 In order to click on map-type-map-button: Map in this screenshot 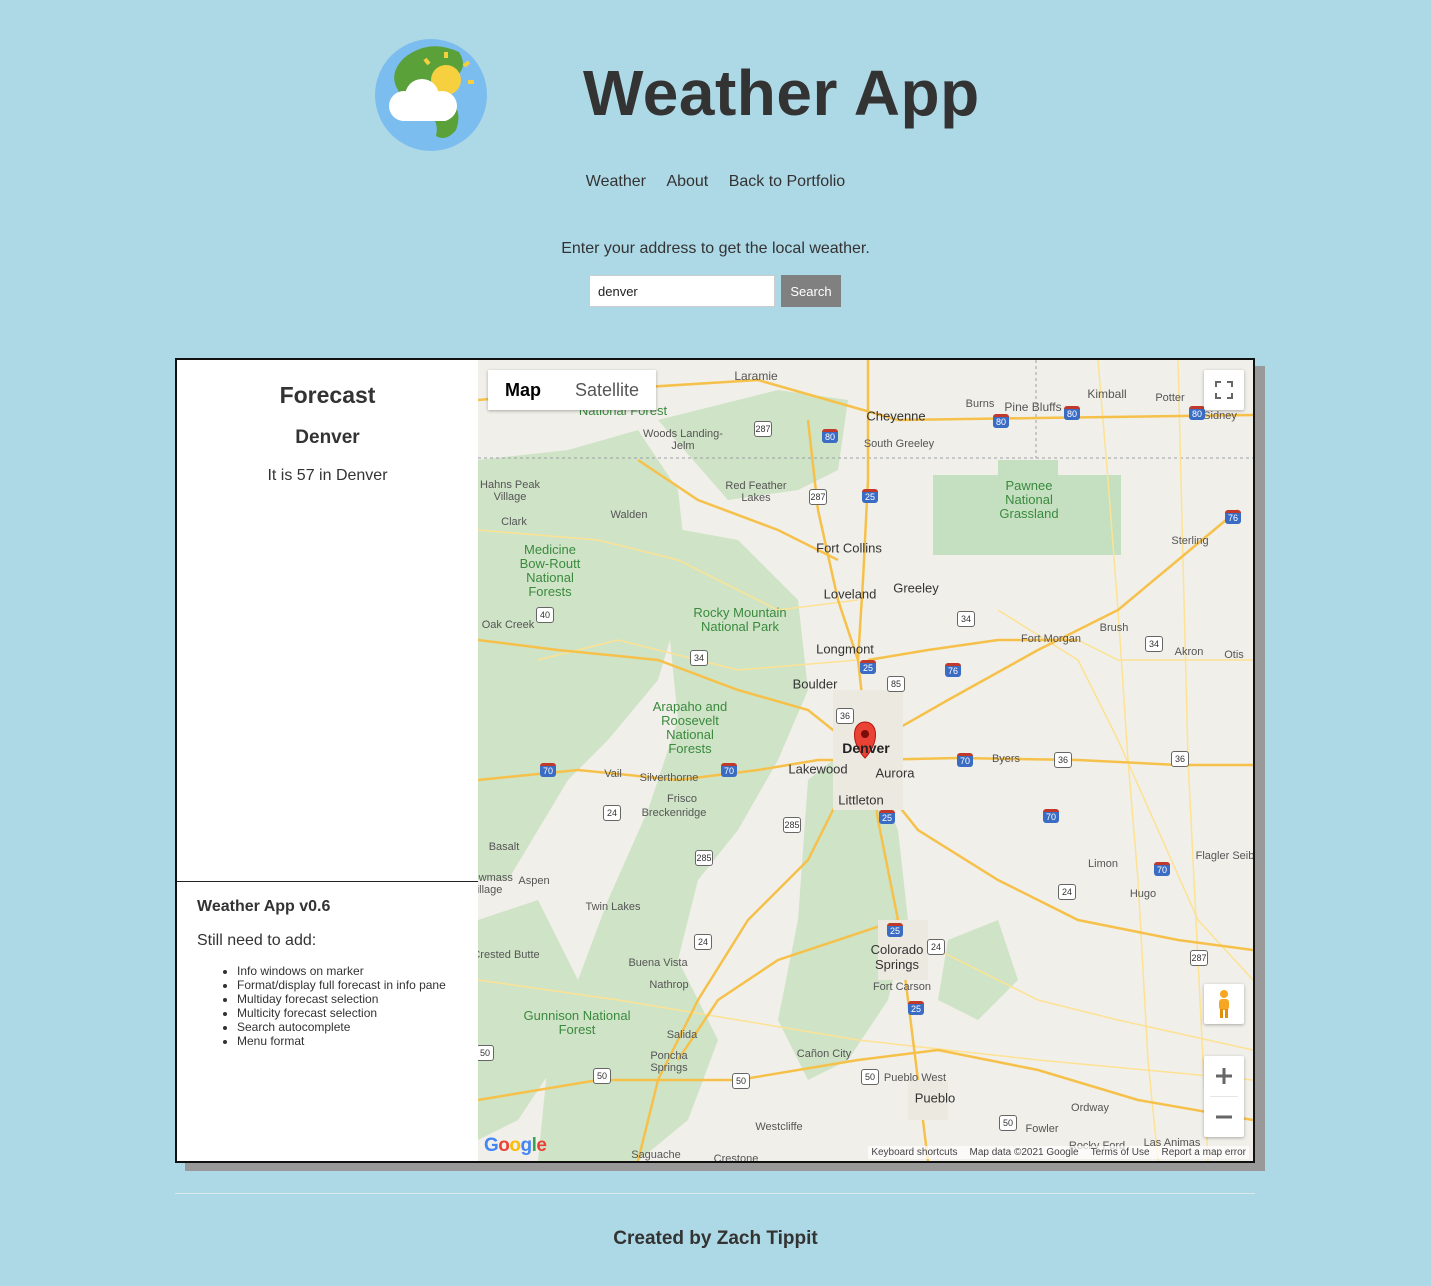, I will do `click(523, 390)`.